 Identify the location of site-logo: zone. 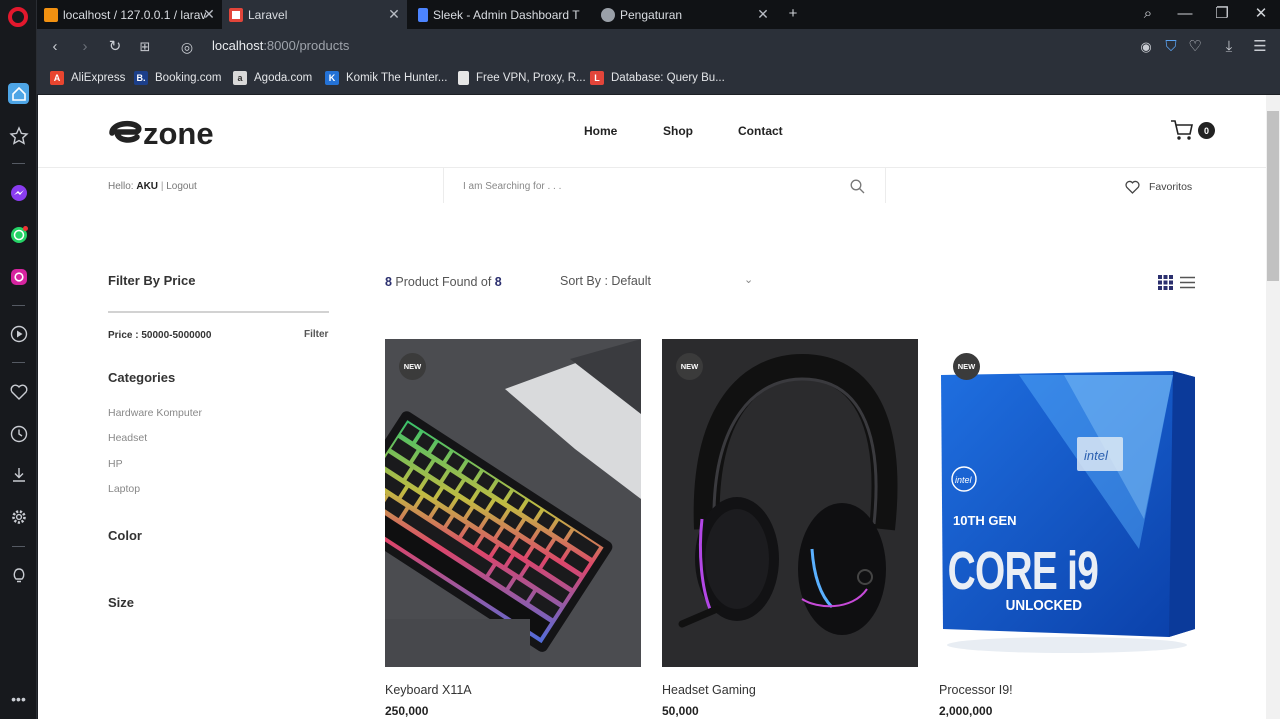
(173, 133).